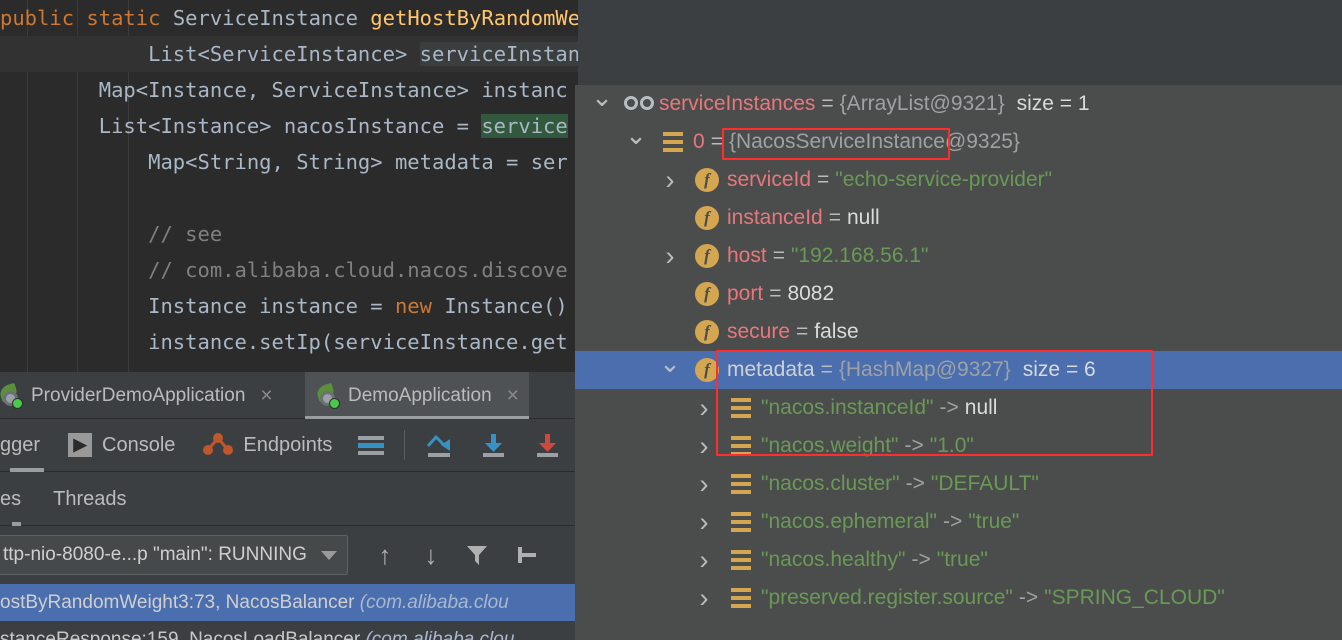  What do you see at coordinates (177, 602) in the screenshot?
I see `frame-method: ostByRandomWeight3:73, NacosBalancer` at bounding box center [177, 602].